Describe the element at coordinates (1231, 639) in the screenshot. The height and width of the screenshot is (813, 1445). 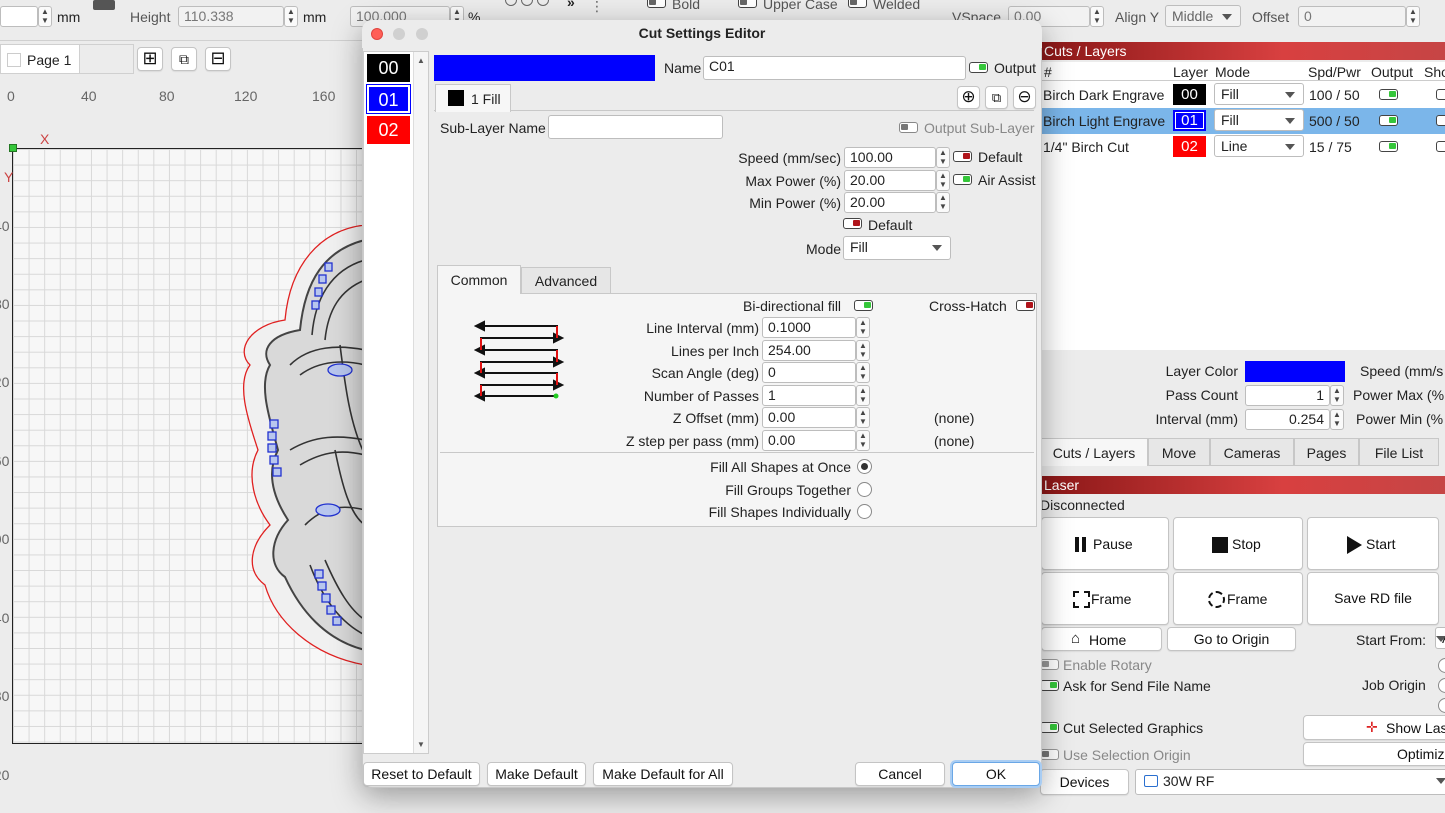
I see `go-to-origin-button: Go to Origin` at that location.